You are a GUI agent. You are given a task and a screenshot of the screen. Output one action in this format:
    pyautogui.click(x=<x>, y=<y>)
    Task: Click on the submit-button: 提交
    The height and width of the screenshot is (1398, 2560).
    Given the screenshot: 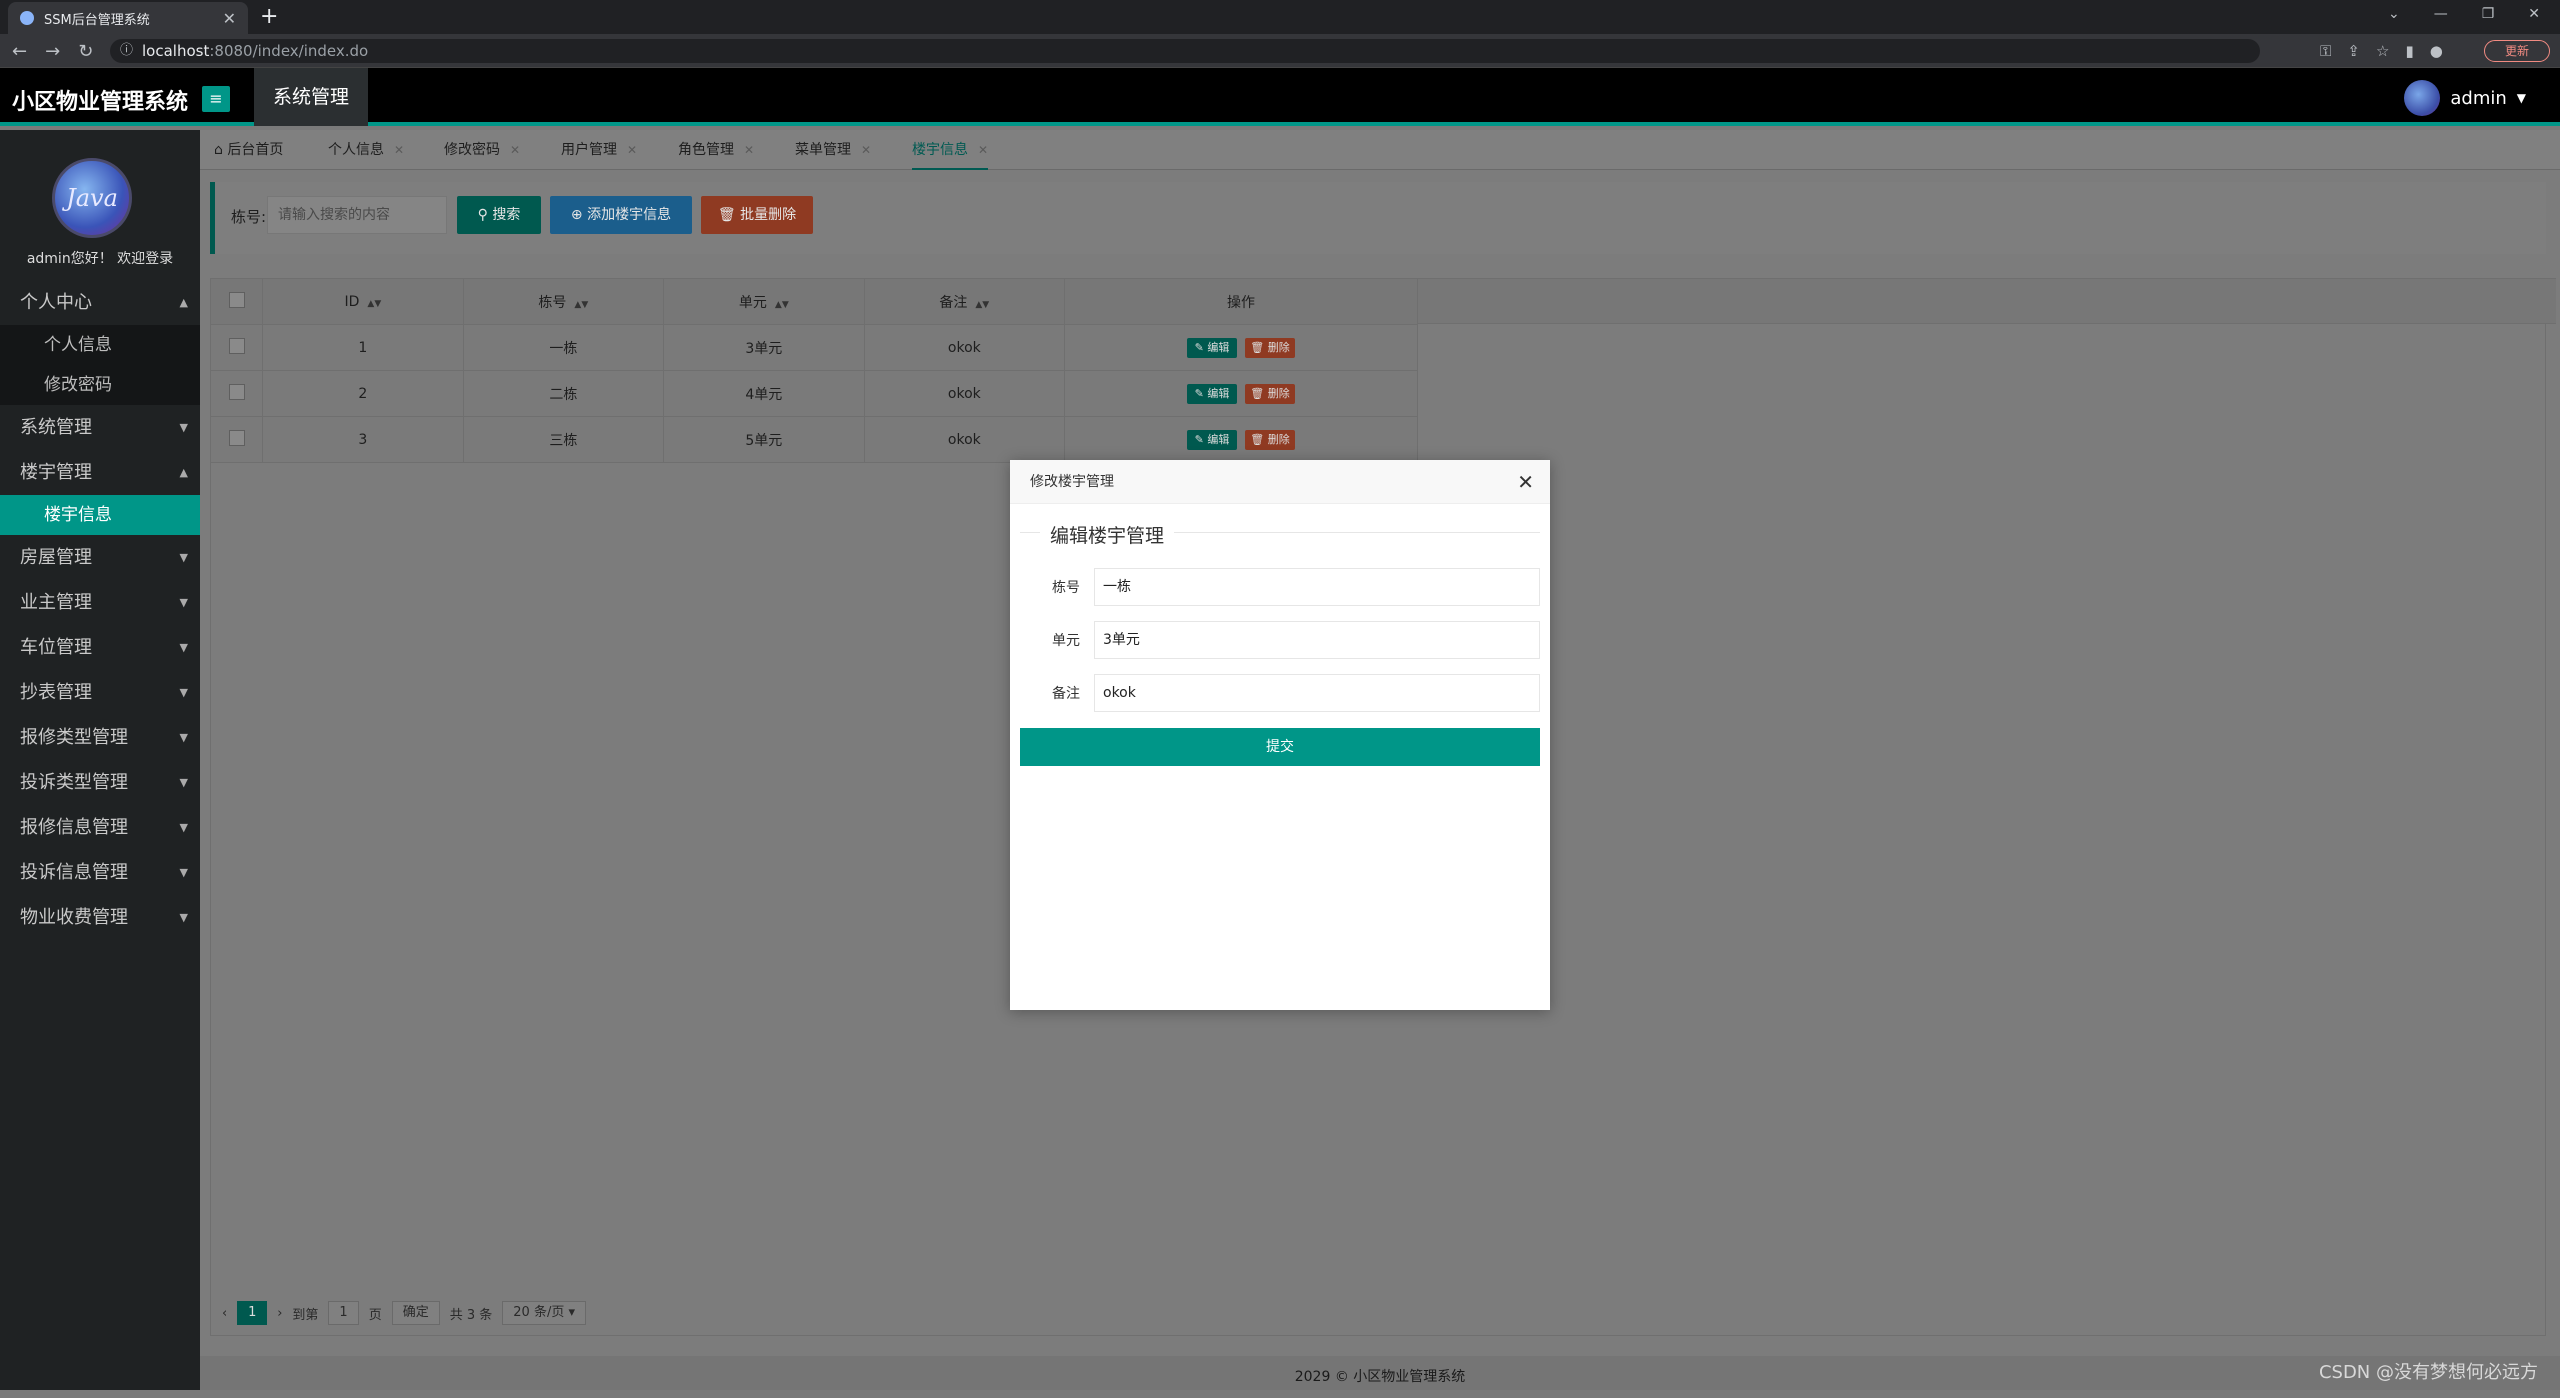 What is the action you would take?
    pyautogui.click(x=1280, y=747)
    